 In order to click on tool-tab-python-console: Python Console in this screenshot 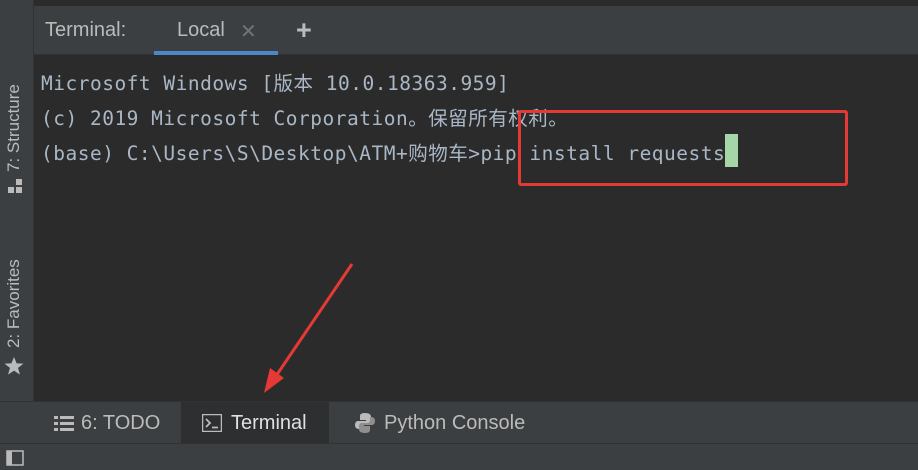, I will do `click(445, 423)`.